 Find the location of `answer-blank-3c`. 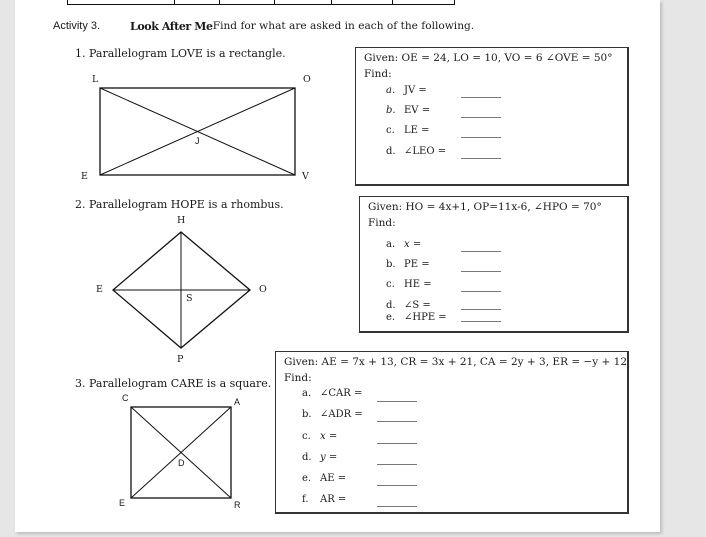

answer-blank-3c is located at coordinates (397, 443).